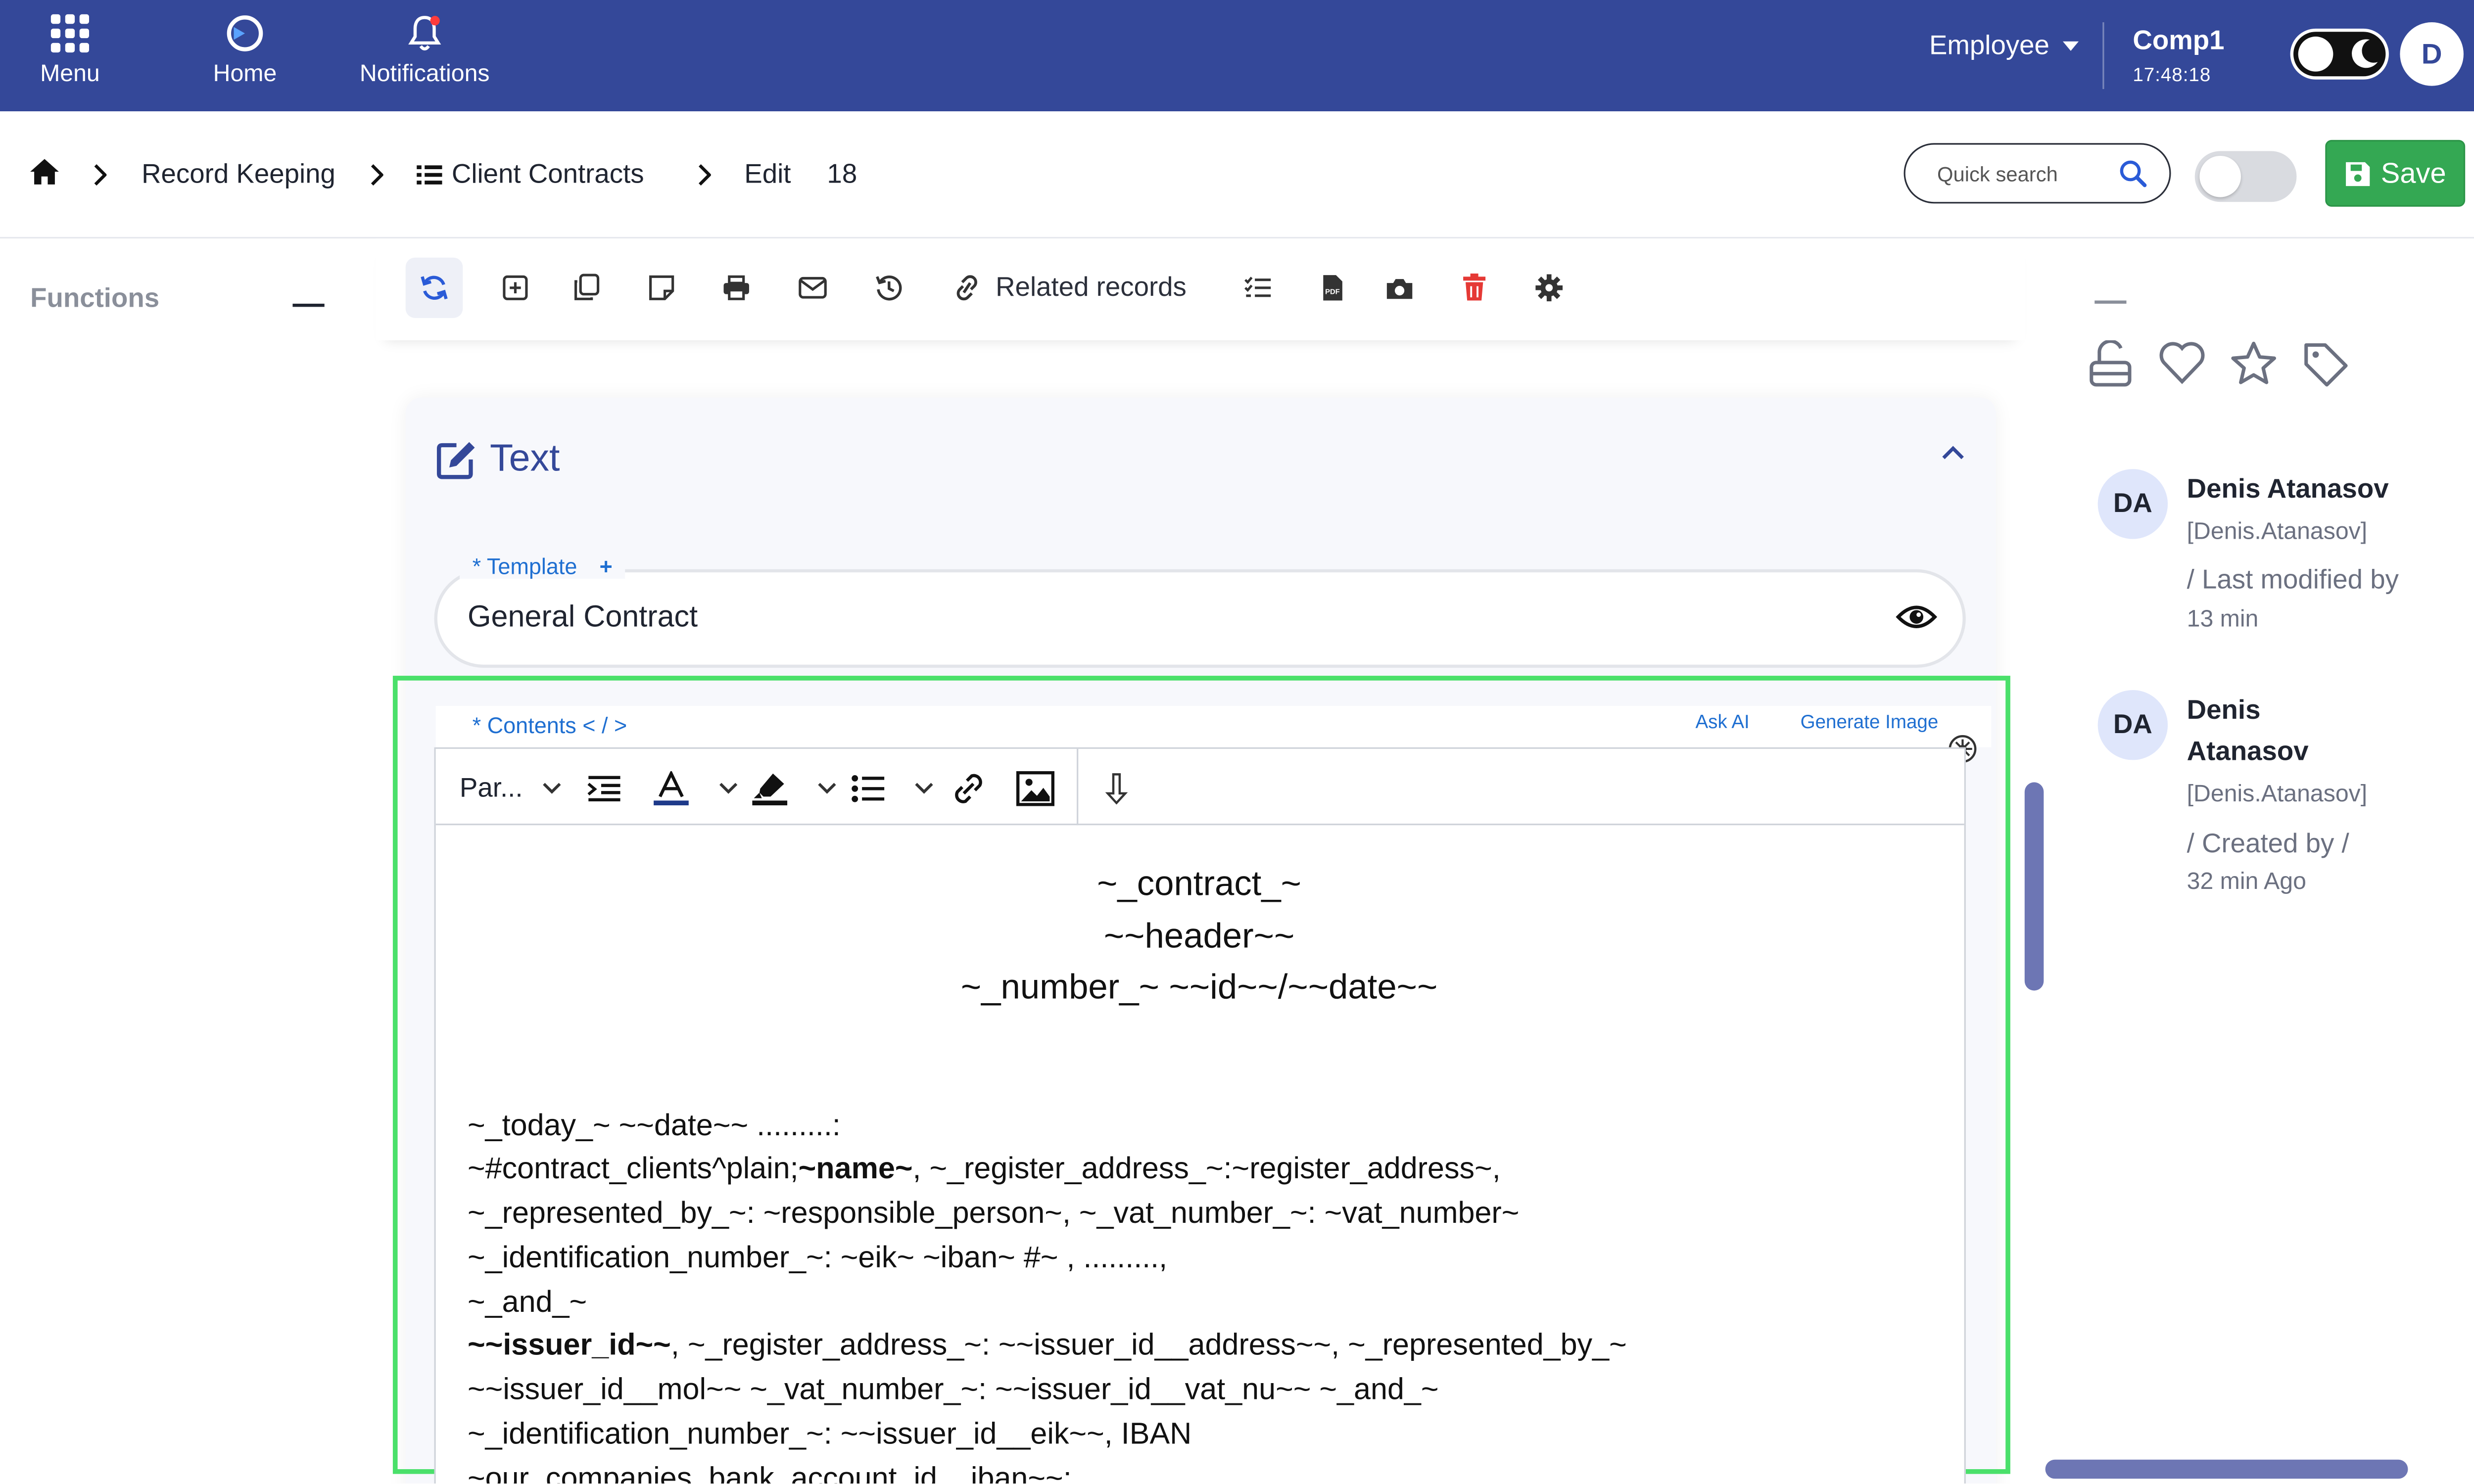 The width and height of the screenshot is (2474, 1484). Describe the element at coordinates (424, 50) in the screenshot. I see `notifications-button: Notifications` at that location.